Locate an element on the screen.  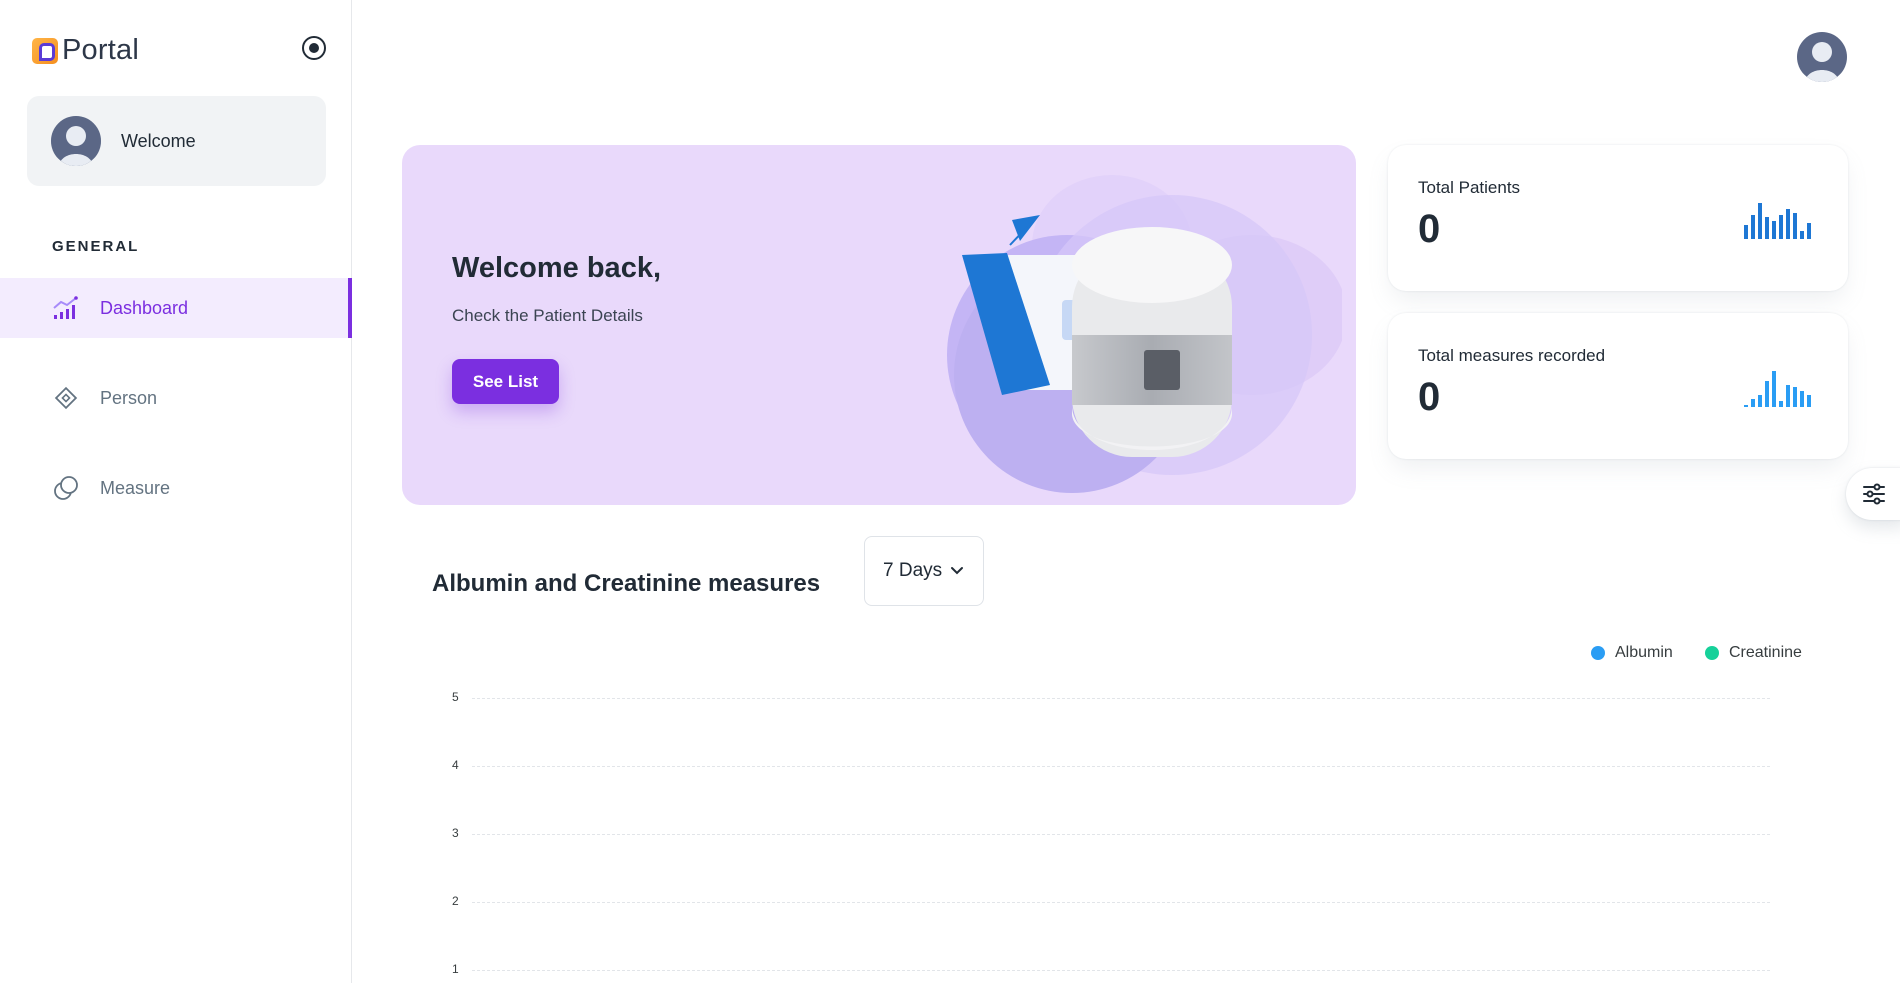
stat-card-total-measures: Total measures recorded 0 is located at coordinates (1618, 386).